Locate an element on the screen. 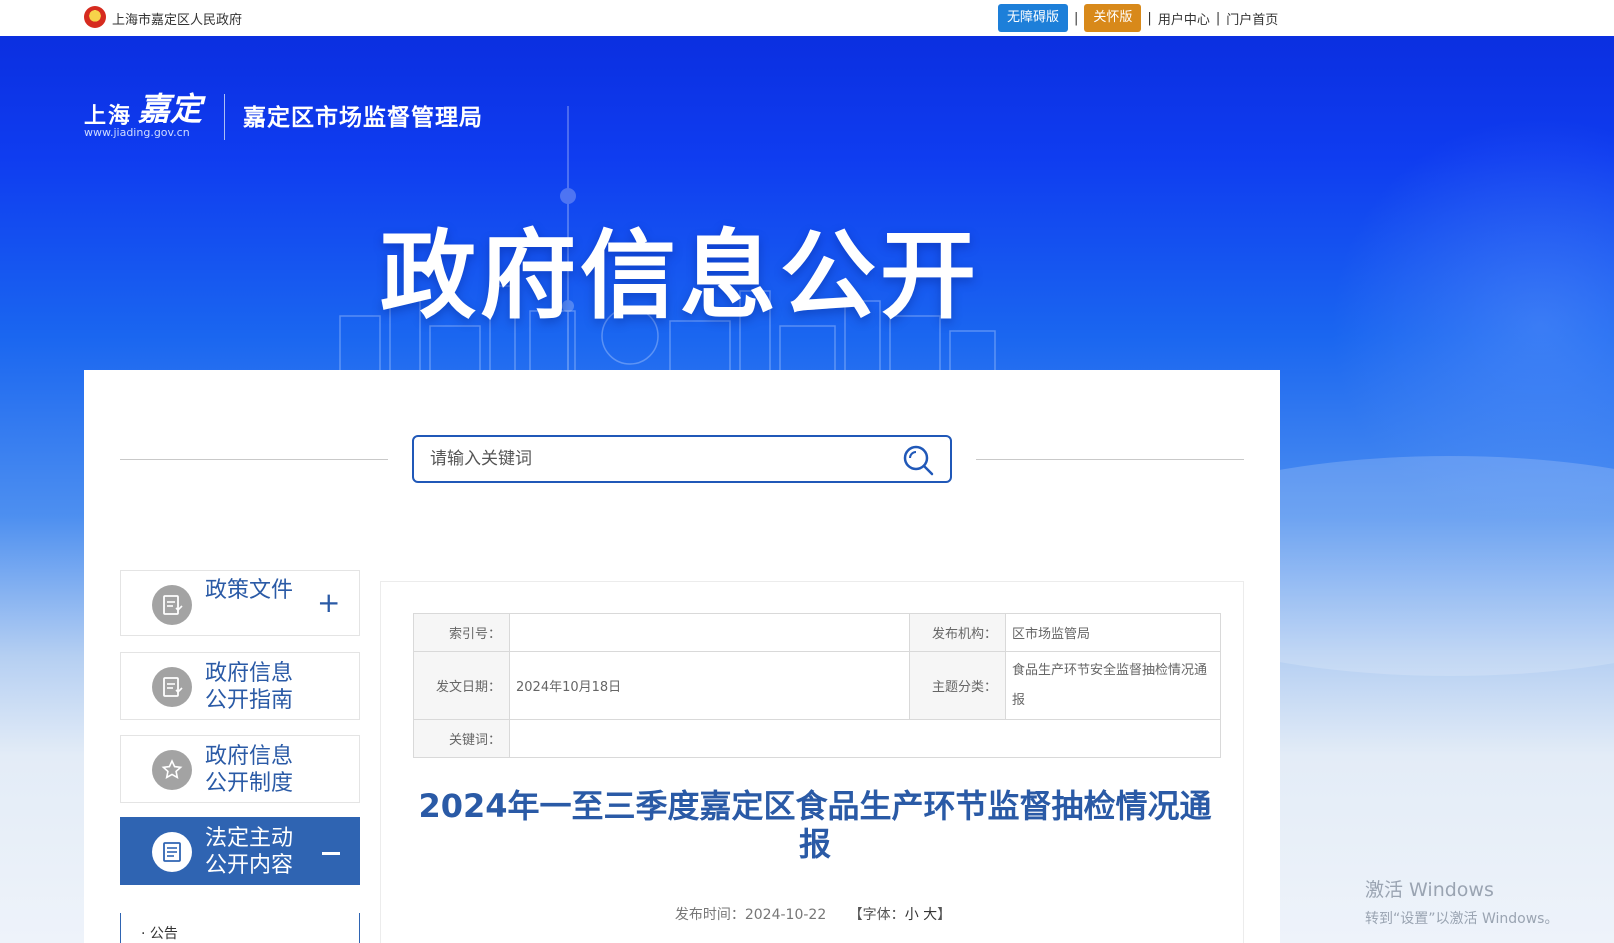 This screenshot has width=1614, height=943. font-size-close: 】 is located at coordinates (944, 915).